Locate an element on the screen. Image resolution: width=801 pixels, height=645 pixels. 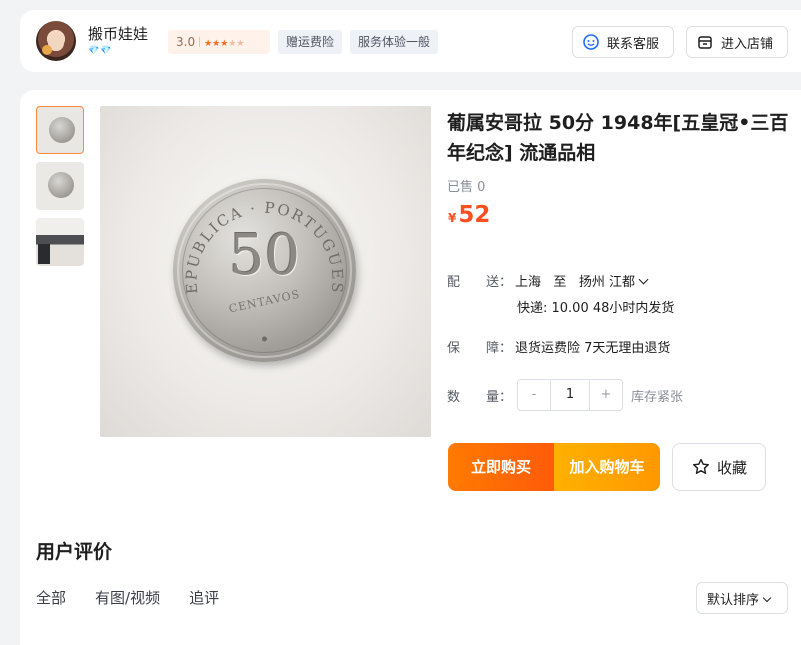
shop-header: 搬币娃娃 💎💎 3.0 ★★★★★ 赠运费险 服务体验一般 联系客服 进入店铺 is located at coordinates (410, 41).